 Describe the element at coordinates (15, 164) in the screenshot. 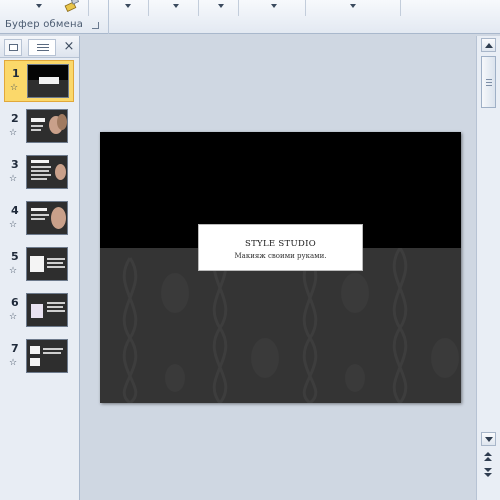

I see `slide-number: 3` at that location.